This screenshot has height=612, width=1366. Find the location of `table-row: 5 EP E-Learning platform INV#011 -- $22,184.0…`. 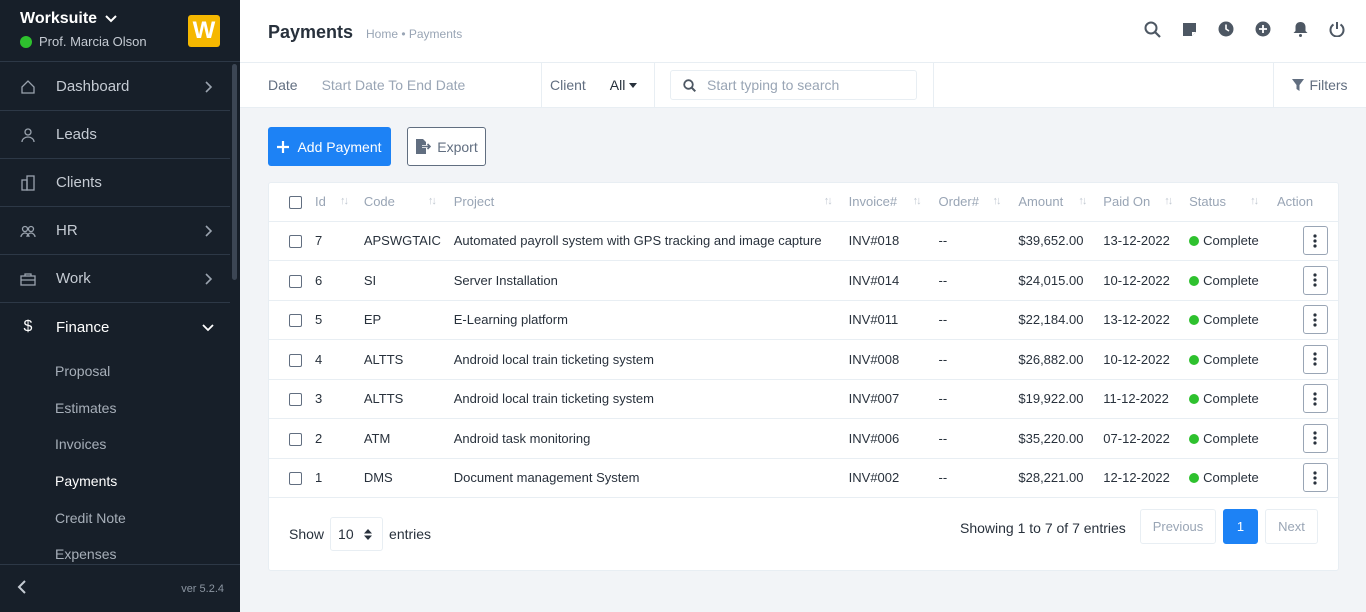

table-row: 5 EP E-Learning platform INV#011 -- $22,184.0… is located at coordinates (803, 320).